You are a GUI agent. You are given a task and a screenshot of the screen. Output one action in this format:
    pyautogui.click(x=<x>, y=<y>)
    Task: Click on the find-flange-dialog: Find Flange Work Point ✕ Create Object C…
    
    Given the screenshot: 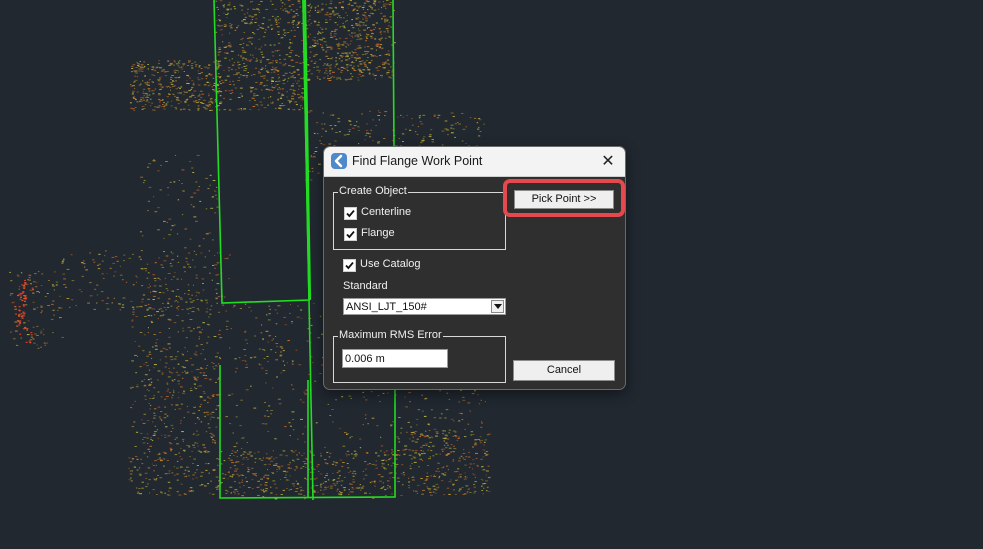 What is the action you would take?
    pyautogui.click(x=474, y=268)
    